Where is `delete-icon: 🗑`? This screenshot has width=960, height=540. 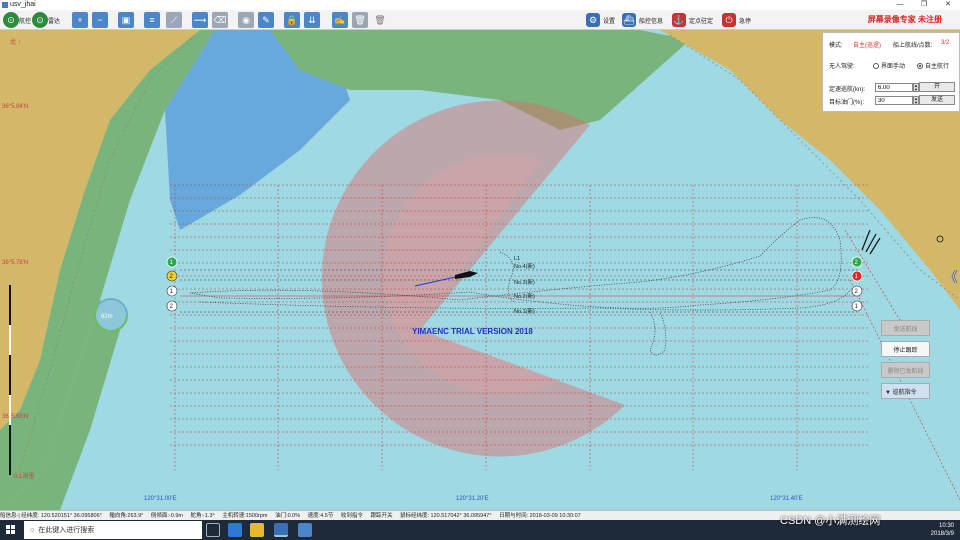 delete-icon: 🗑 is located at coordinates (360, 20).